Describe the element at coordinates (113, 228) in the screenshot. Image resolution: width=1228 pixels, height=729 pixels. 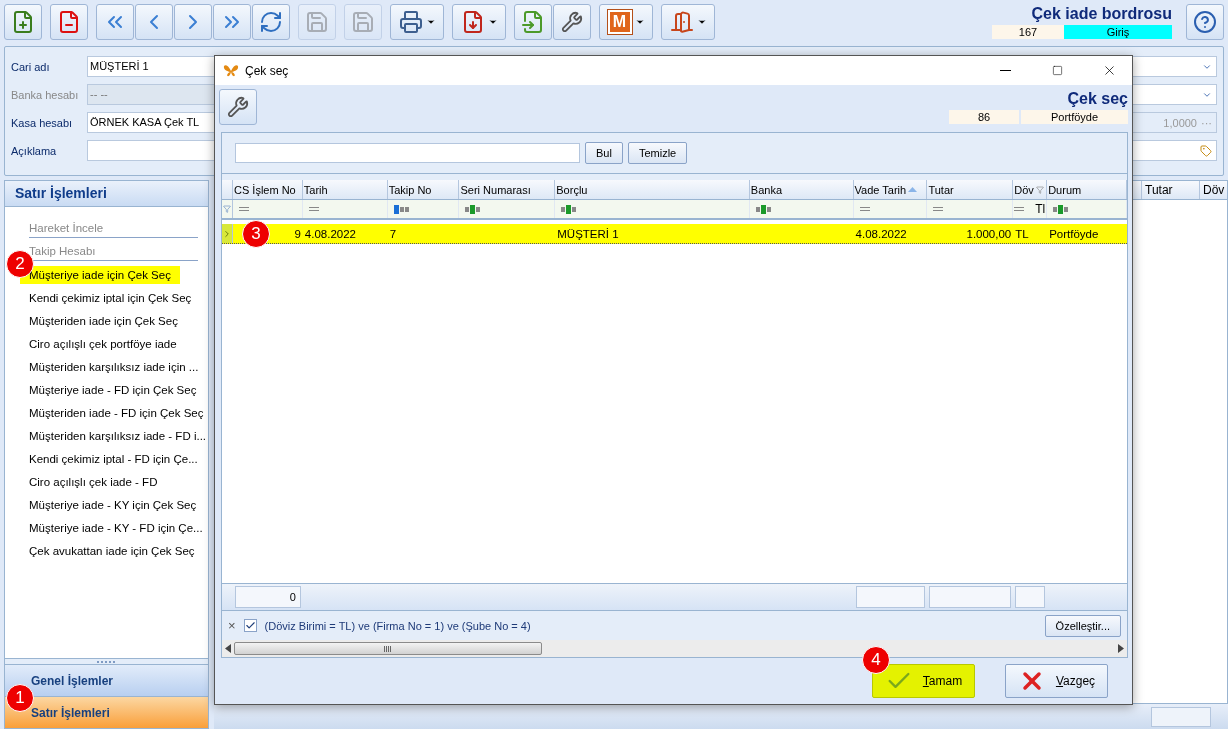
I see `sidebar-item: Hareket İncele` at that location.